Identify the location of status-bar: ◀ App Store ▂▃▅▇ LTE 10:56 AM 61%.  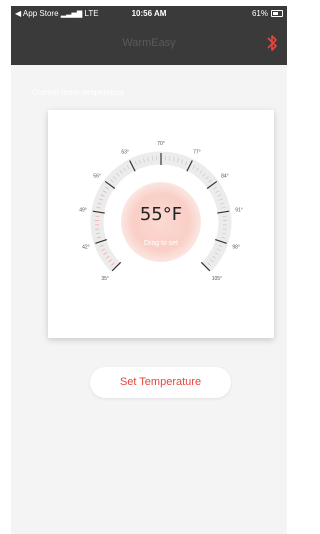
(149, 13).